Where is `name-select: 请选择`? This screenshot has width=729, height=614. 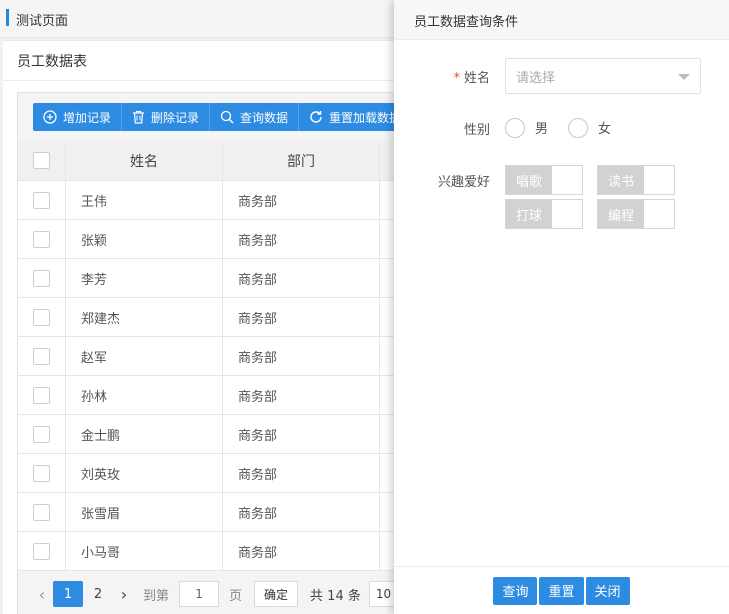 name-select: 请选择 is located at coordinates (603, 76).